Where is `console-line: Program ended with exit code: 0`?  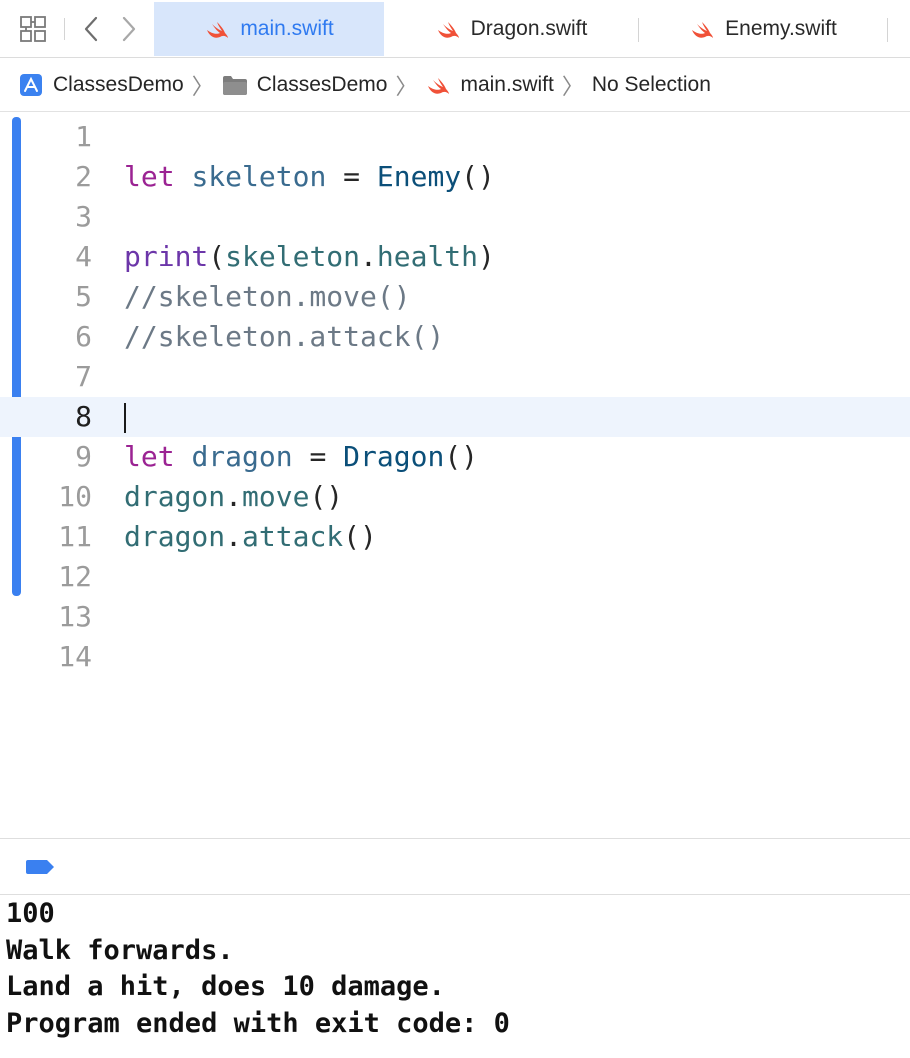
console-line: Program ended with exit code: 0 is located at coordinates (258, 1023).